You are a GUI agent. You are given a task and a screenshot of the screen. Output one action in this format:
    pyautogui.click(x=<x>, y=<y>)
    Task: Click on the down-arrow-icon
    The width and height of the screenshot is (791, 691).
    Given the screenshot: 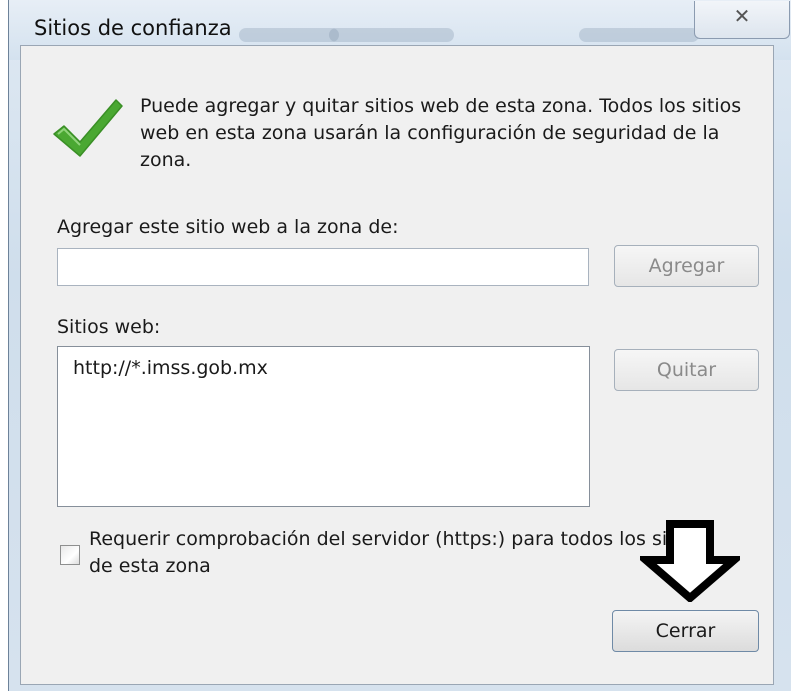 What is the action you would take?
    pyautogui.click(x=690, y=561)
    